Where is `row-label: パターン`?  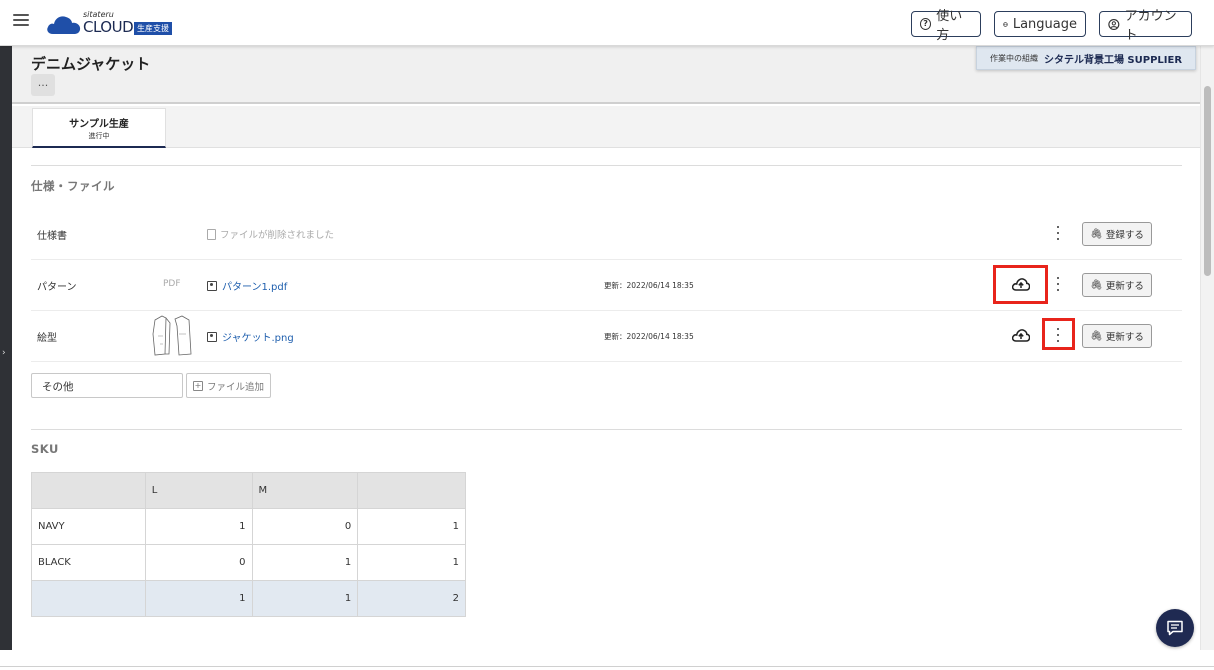
row-label: パターン is located at coordinates (57, 287).